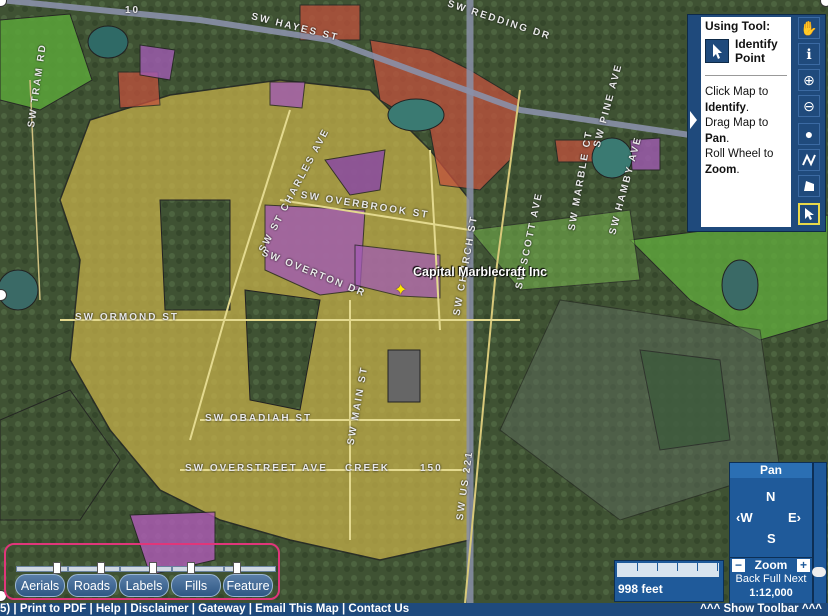 The width and height of the screenshot is (828, 616). Describe the element at coordinates (770, 496) in the screenshot. I see `pan-north-button: N` at that location.